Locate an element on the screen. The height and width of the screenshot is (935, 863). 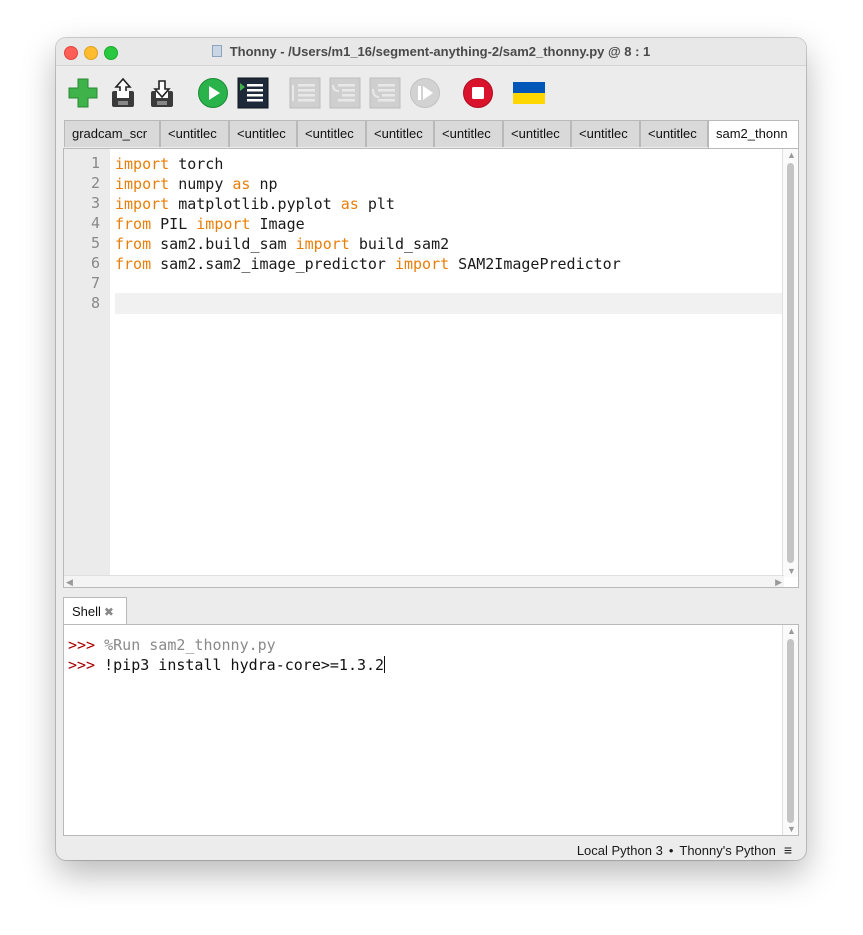
scroll-left-arrow-icon: ◀ is located at coordinates (69, 582).